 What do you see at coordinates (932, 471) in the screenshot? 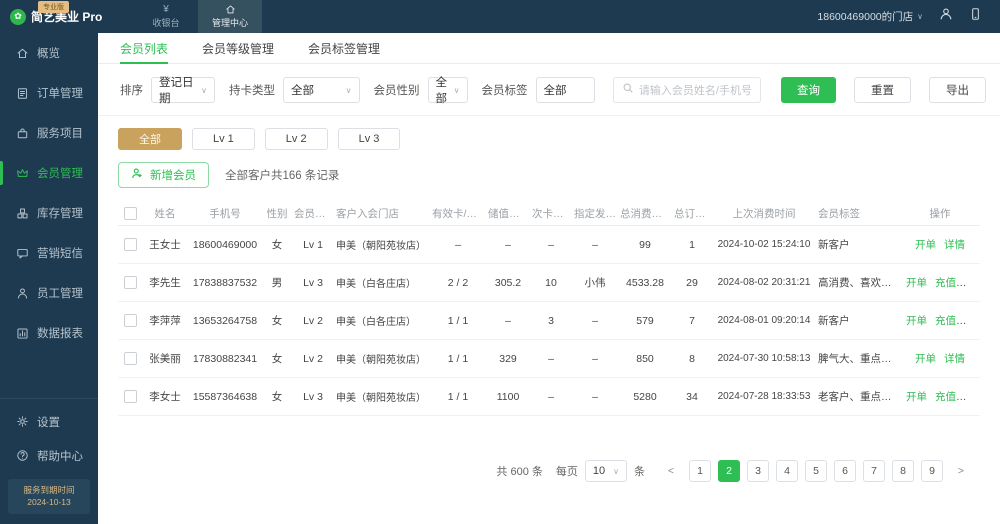
I see `page-button-9: 9` at bounding box center [932, 471].